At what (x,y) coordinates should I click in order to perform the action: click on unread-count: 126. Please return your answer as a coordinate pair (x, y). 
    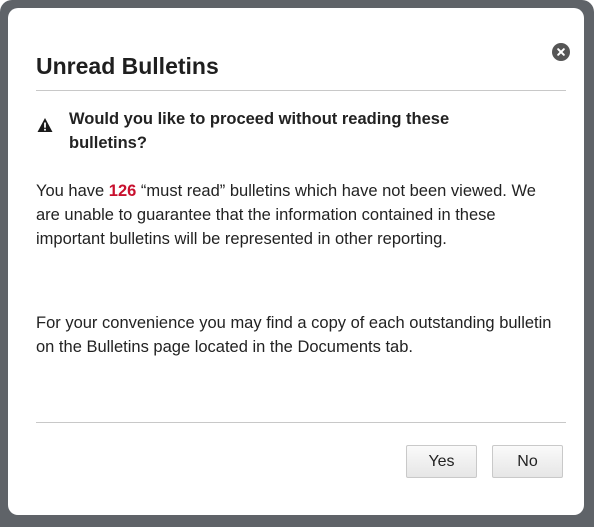
    Looking at the image, I should click on (122, 191).